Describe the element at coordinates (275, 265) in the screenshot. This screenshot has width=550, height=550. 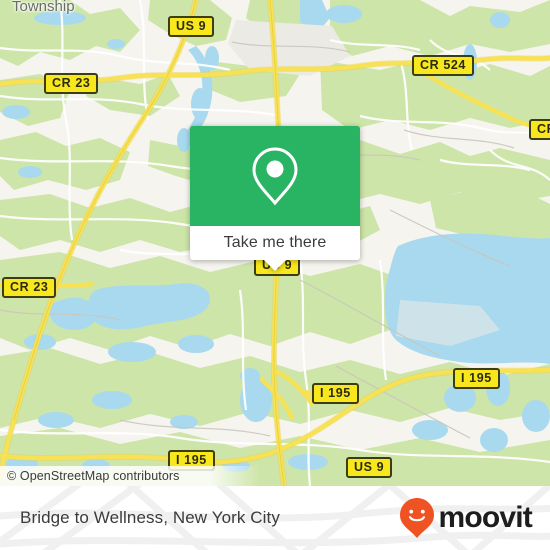
I see `popup-pointer` at that location.